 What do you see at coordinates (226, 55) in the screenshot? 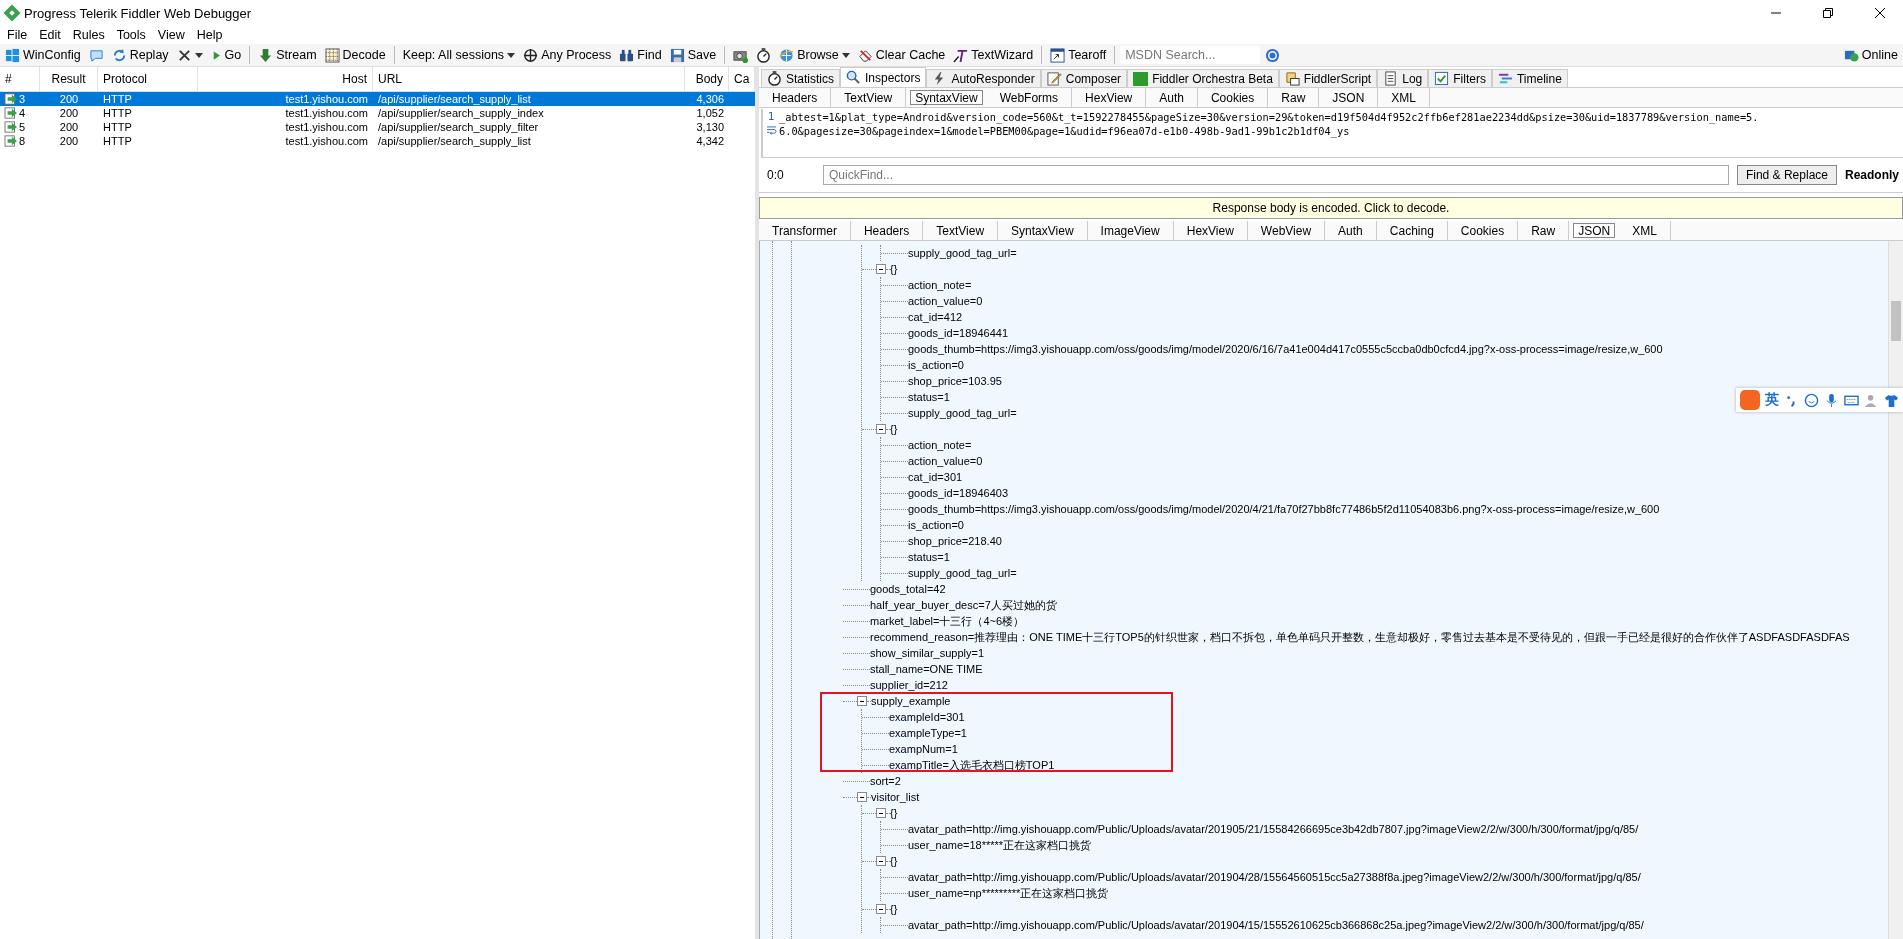
I see `toolbar-button: Go` at bounding box center [226, 55].